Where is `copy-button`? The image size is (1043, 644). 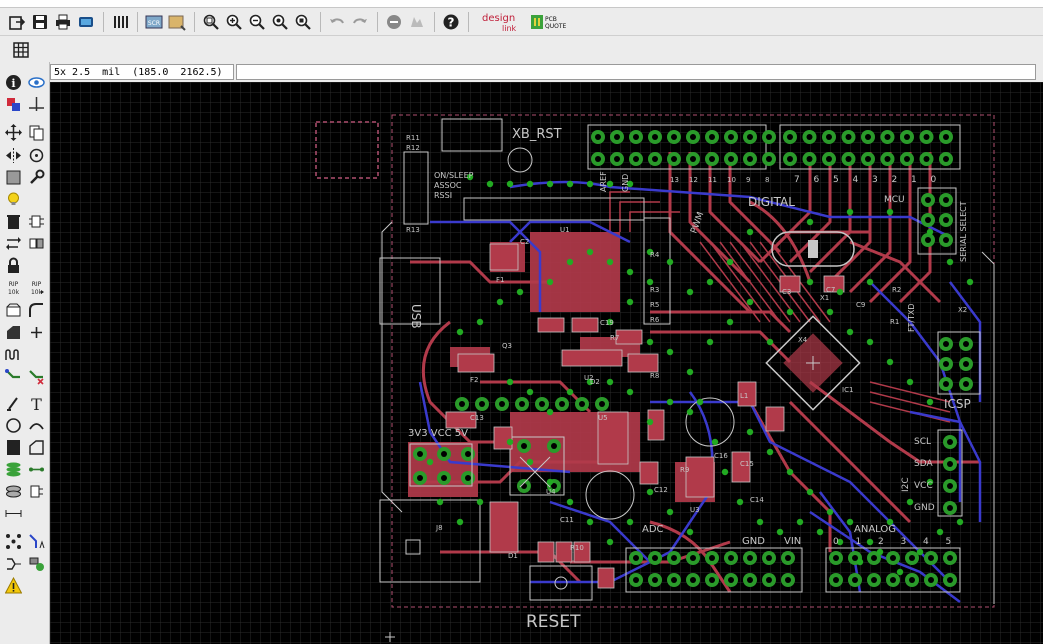
copy-button is located at coordinates (36, 132).